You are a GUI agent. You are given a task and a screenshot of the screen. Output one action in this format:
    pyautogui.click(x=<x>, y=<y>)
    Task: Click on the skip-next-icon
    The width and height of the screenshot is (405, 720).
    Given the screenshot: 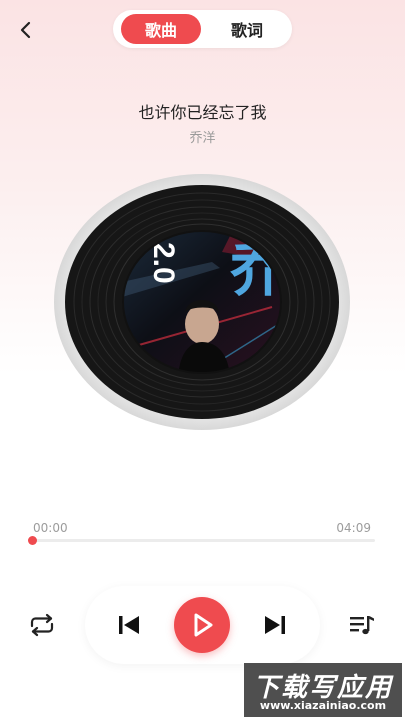 What is the action you would take?
    pyautogui.click(x=275, y=625)
    